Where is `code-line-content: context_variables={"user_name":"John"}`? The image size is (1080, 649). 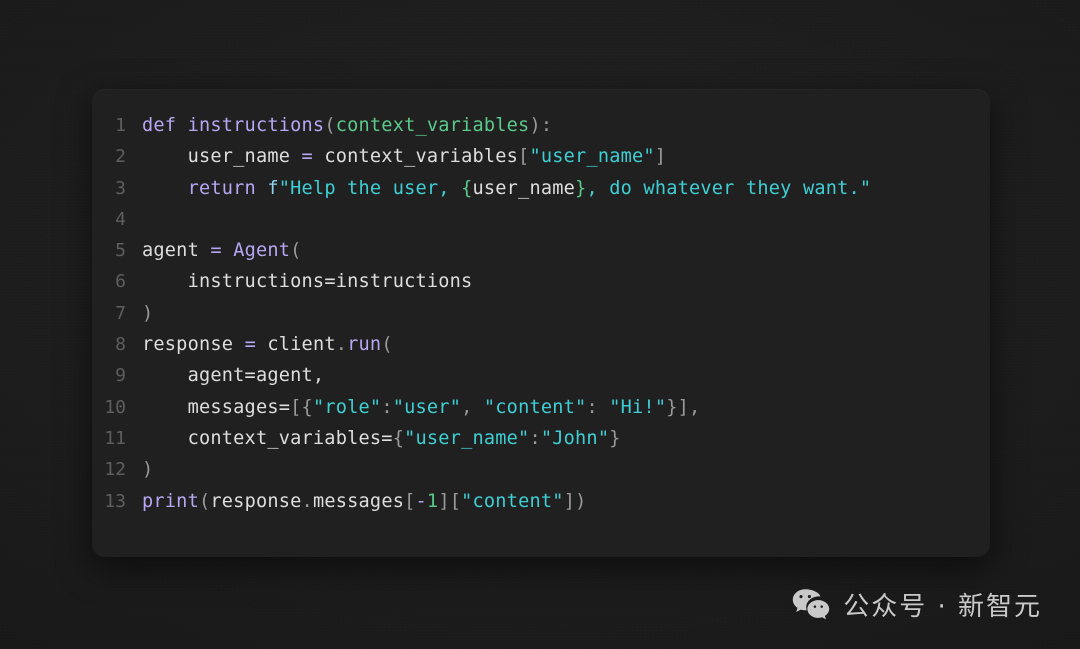 code-line-content: context_variables={"user_name":"John"} is located at coordinates (566, 438).